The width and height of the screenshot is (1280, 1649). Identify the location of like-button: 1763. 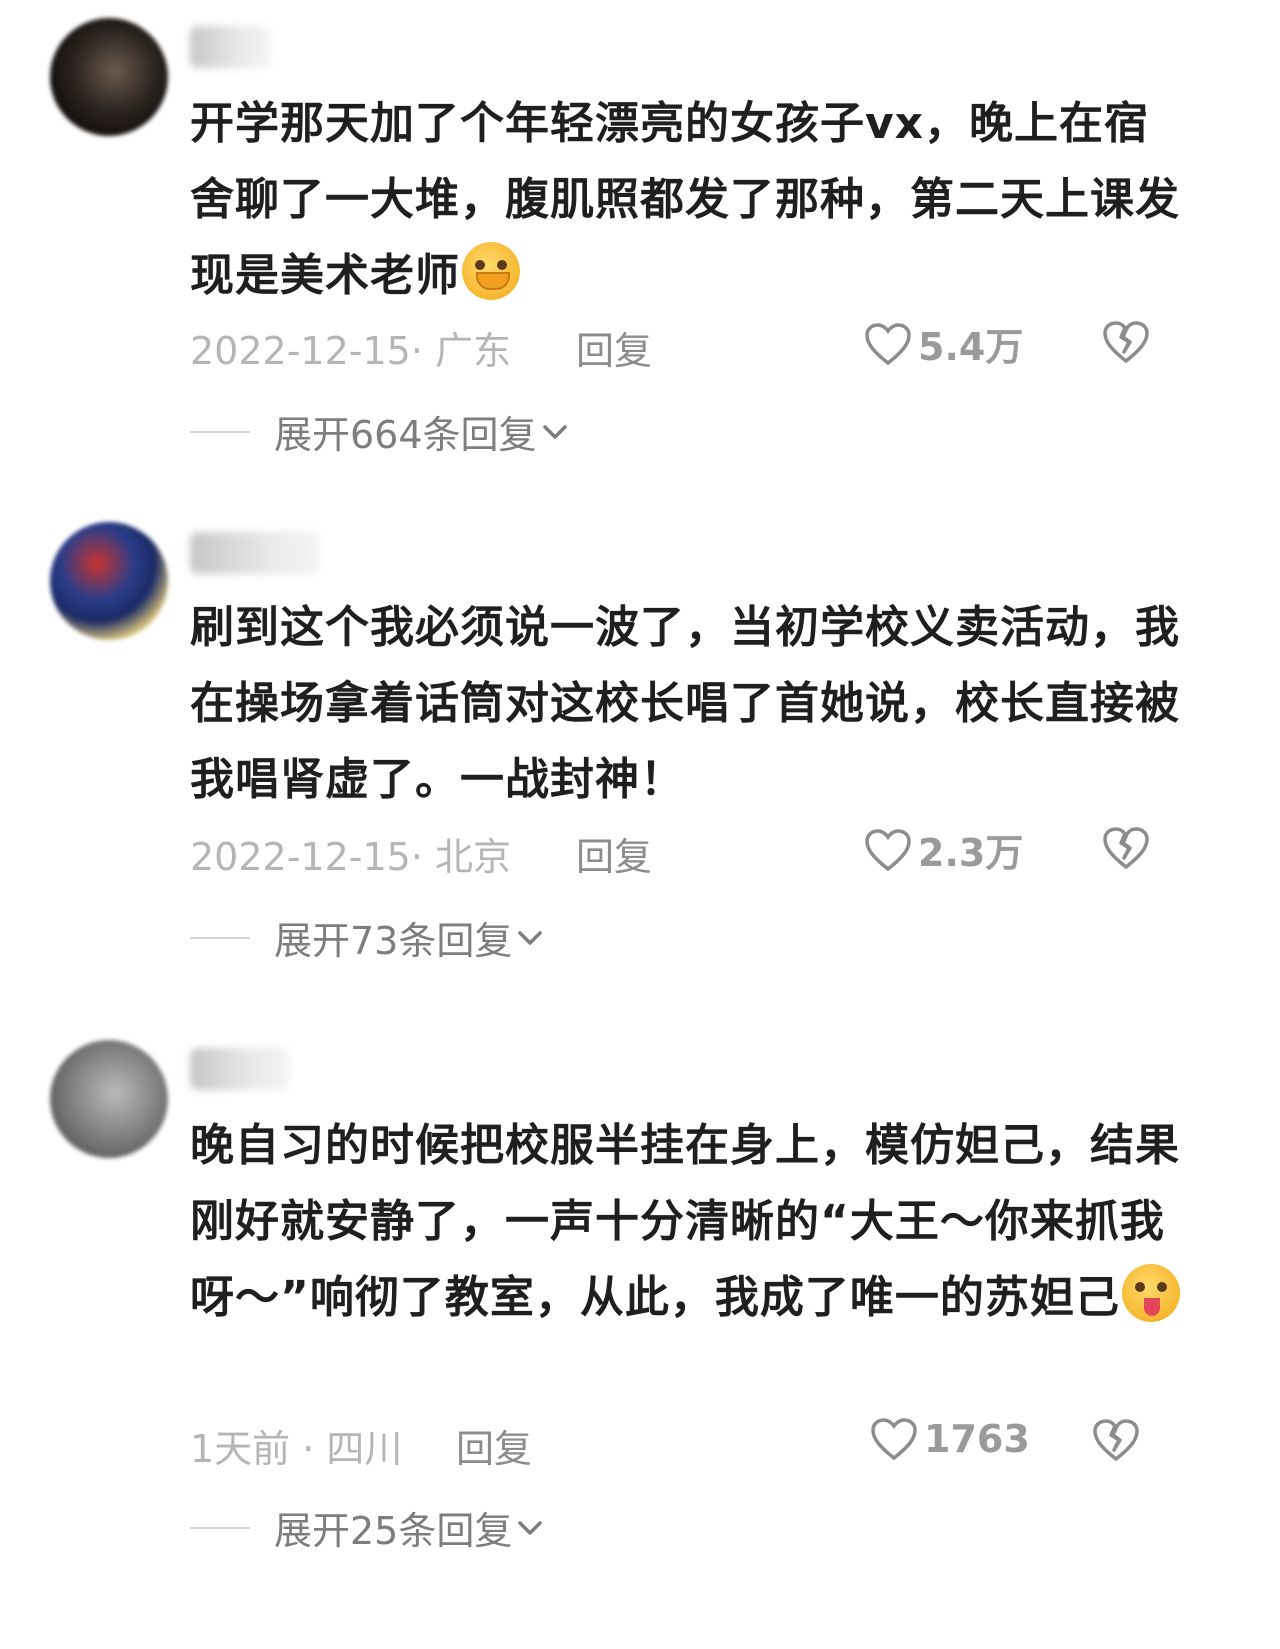
(950, 1437).